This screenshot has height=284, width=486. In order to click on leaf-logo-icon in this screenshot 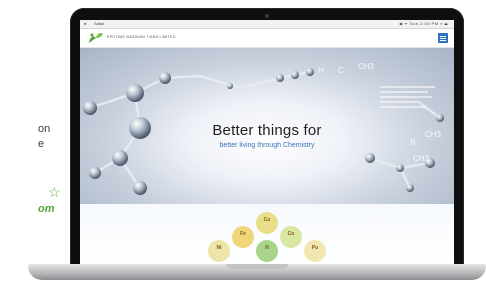, I will do `click(96, 38)`.